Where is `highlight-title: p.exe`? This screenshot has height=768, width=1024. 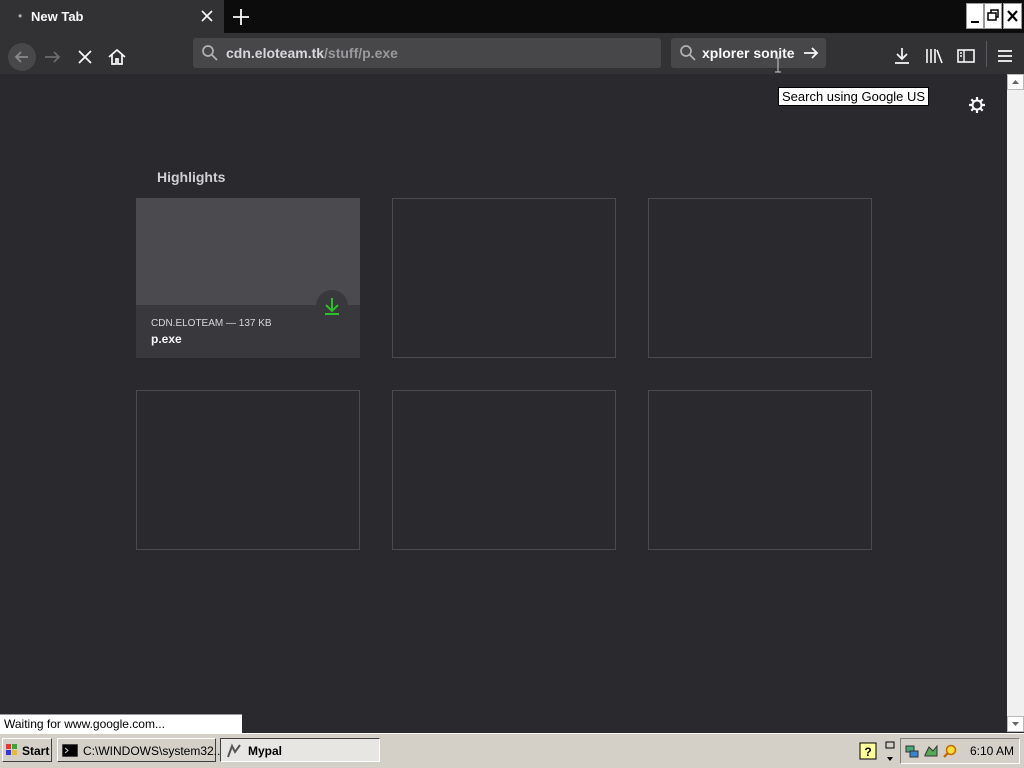 highlight-title: p.exe is located at coordinates (166, 339).